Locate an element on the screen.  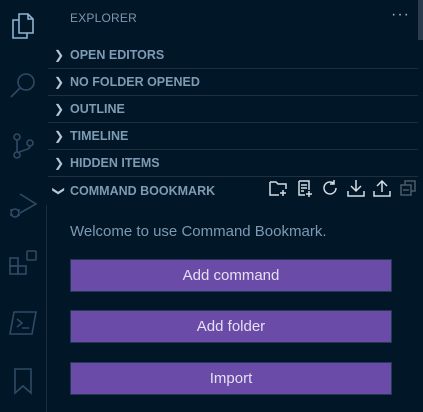
section-open-editors: ❯ OPEN EDITORS is located at coordinates (233, 55).